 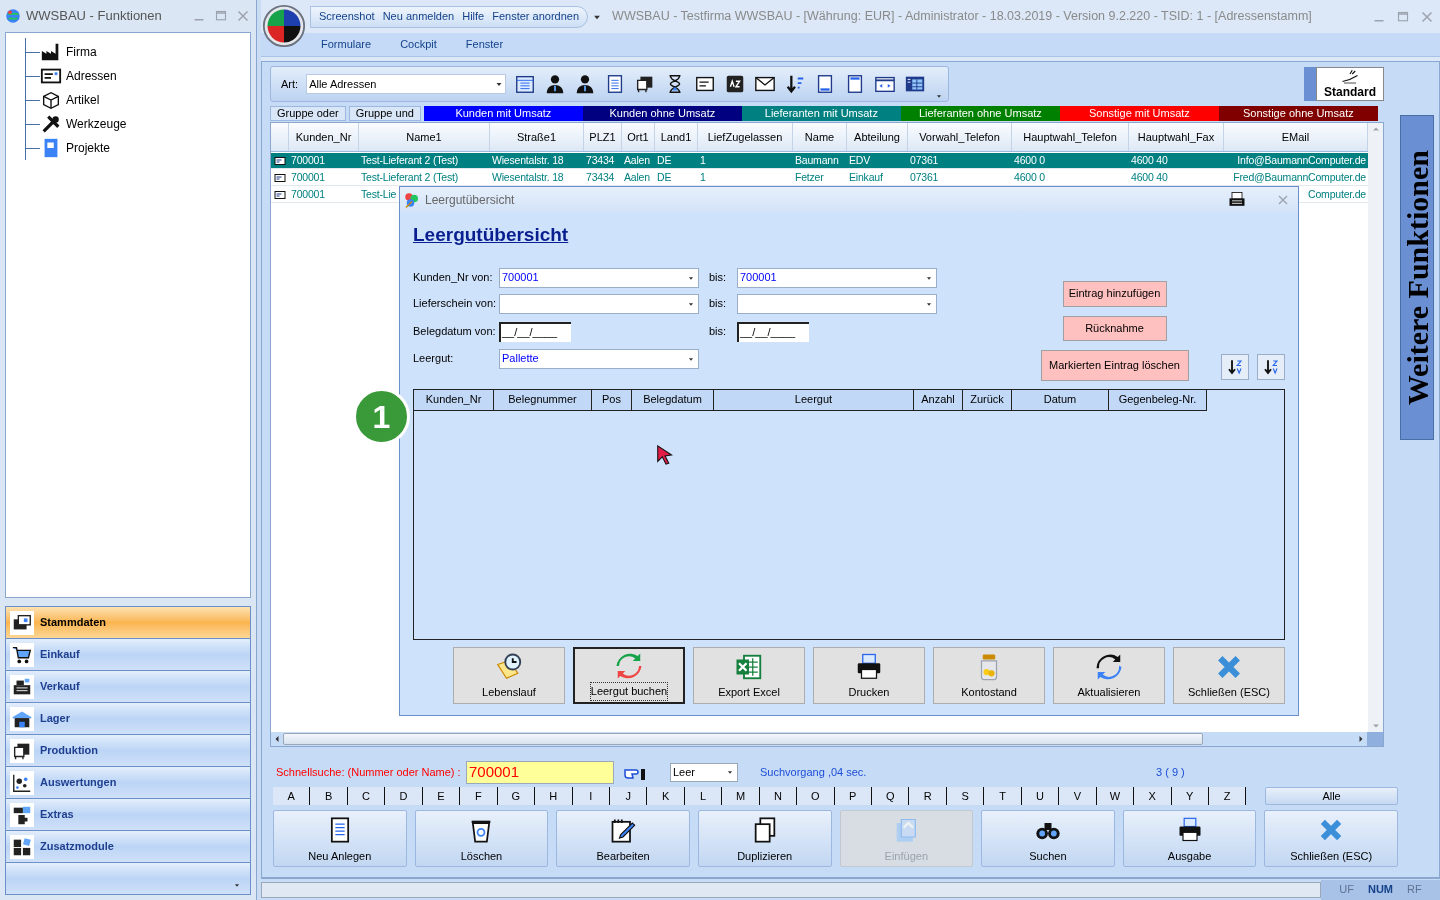 I want to click on combo-box: 700001, so click(x=837, y=277).